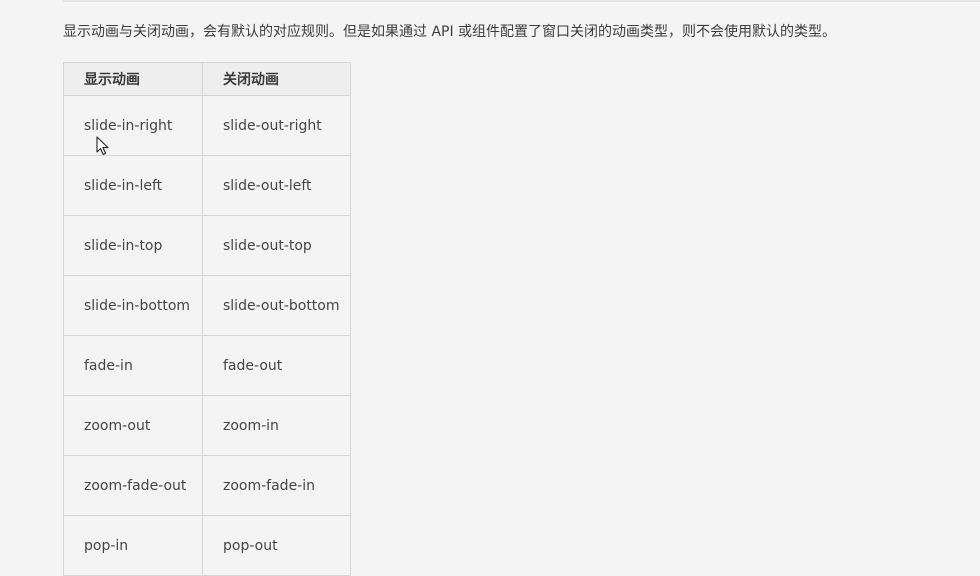 The width and height of the screenshot is (980, 576). I want to click on table-row: zoom-out zoom-in, so click(207, 425).